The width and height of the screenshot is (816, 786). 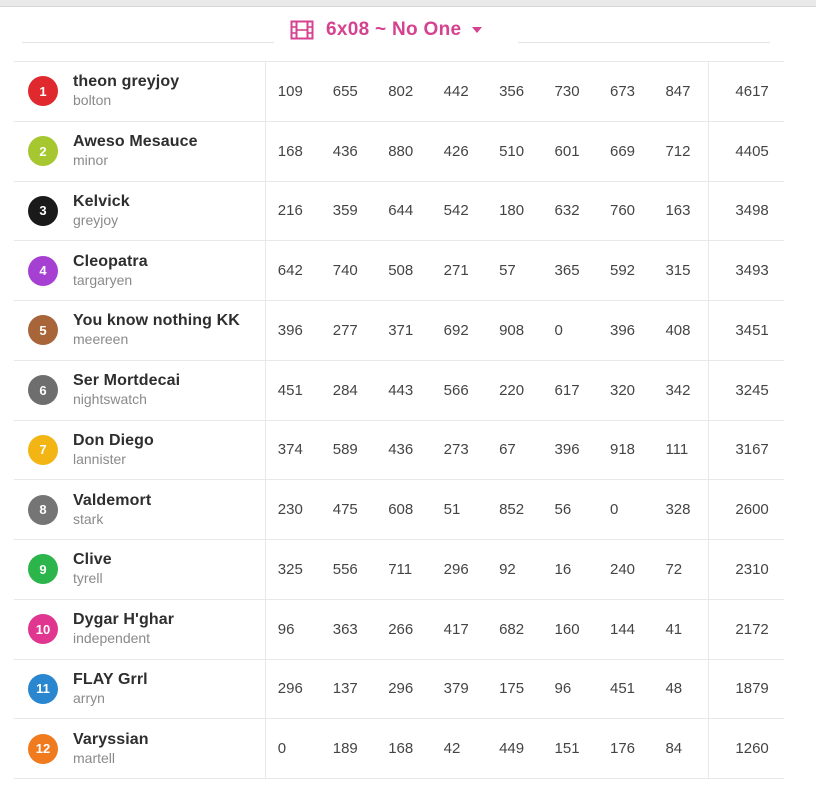 I want to click on player-text: Cleopatra targaryen, so click(x=110, y=271).